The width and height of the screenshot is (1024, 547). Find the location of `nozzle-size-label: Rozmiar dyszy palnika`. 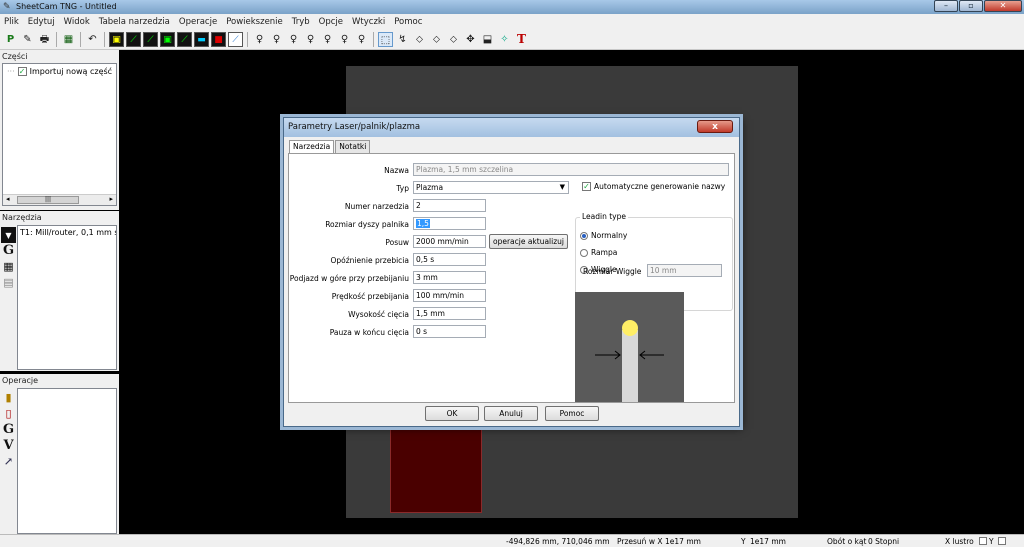

nozzle-size-label: Rozmiar dyszy palnika is located at coordinates (367, 224).